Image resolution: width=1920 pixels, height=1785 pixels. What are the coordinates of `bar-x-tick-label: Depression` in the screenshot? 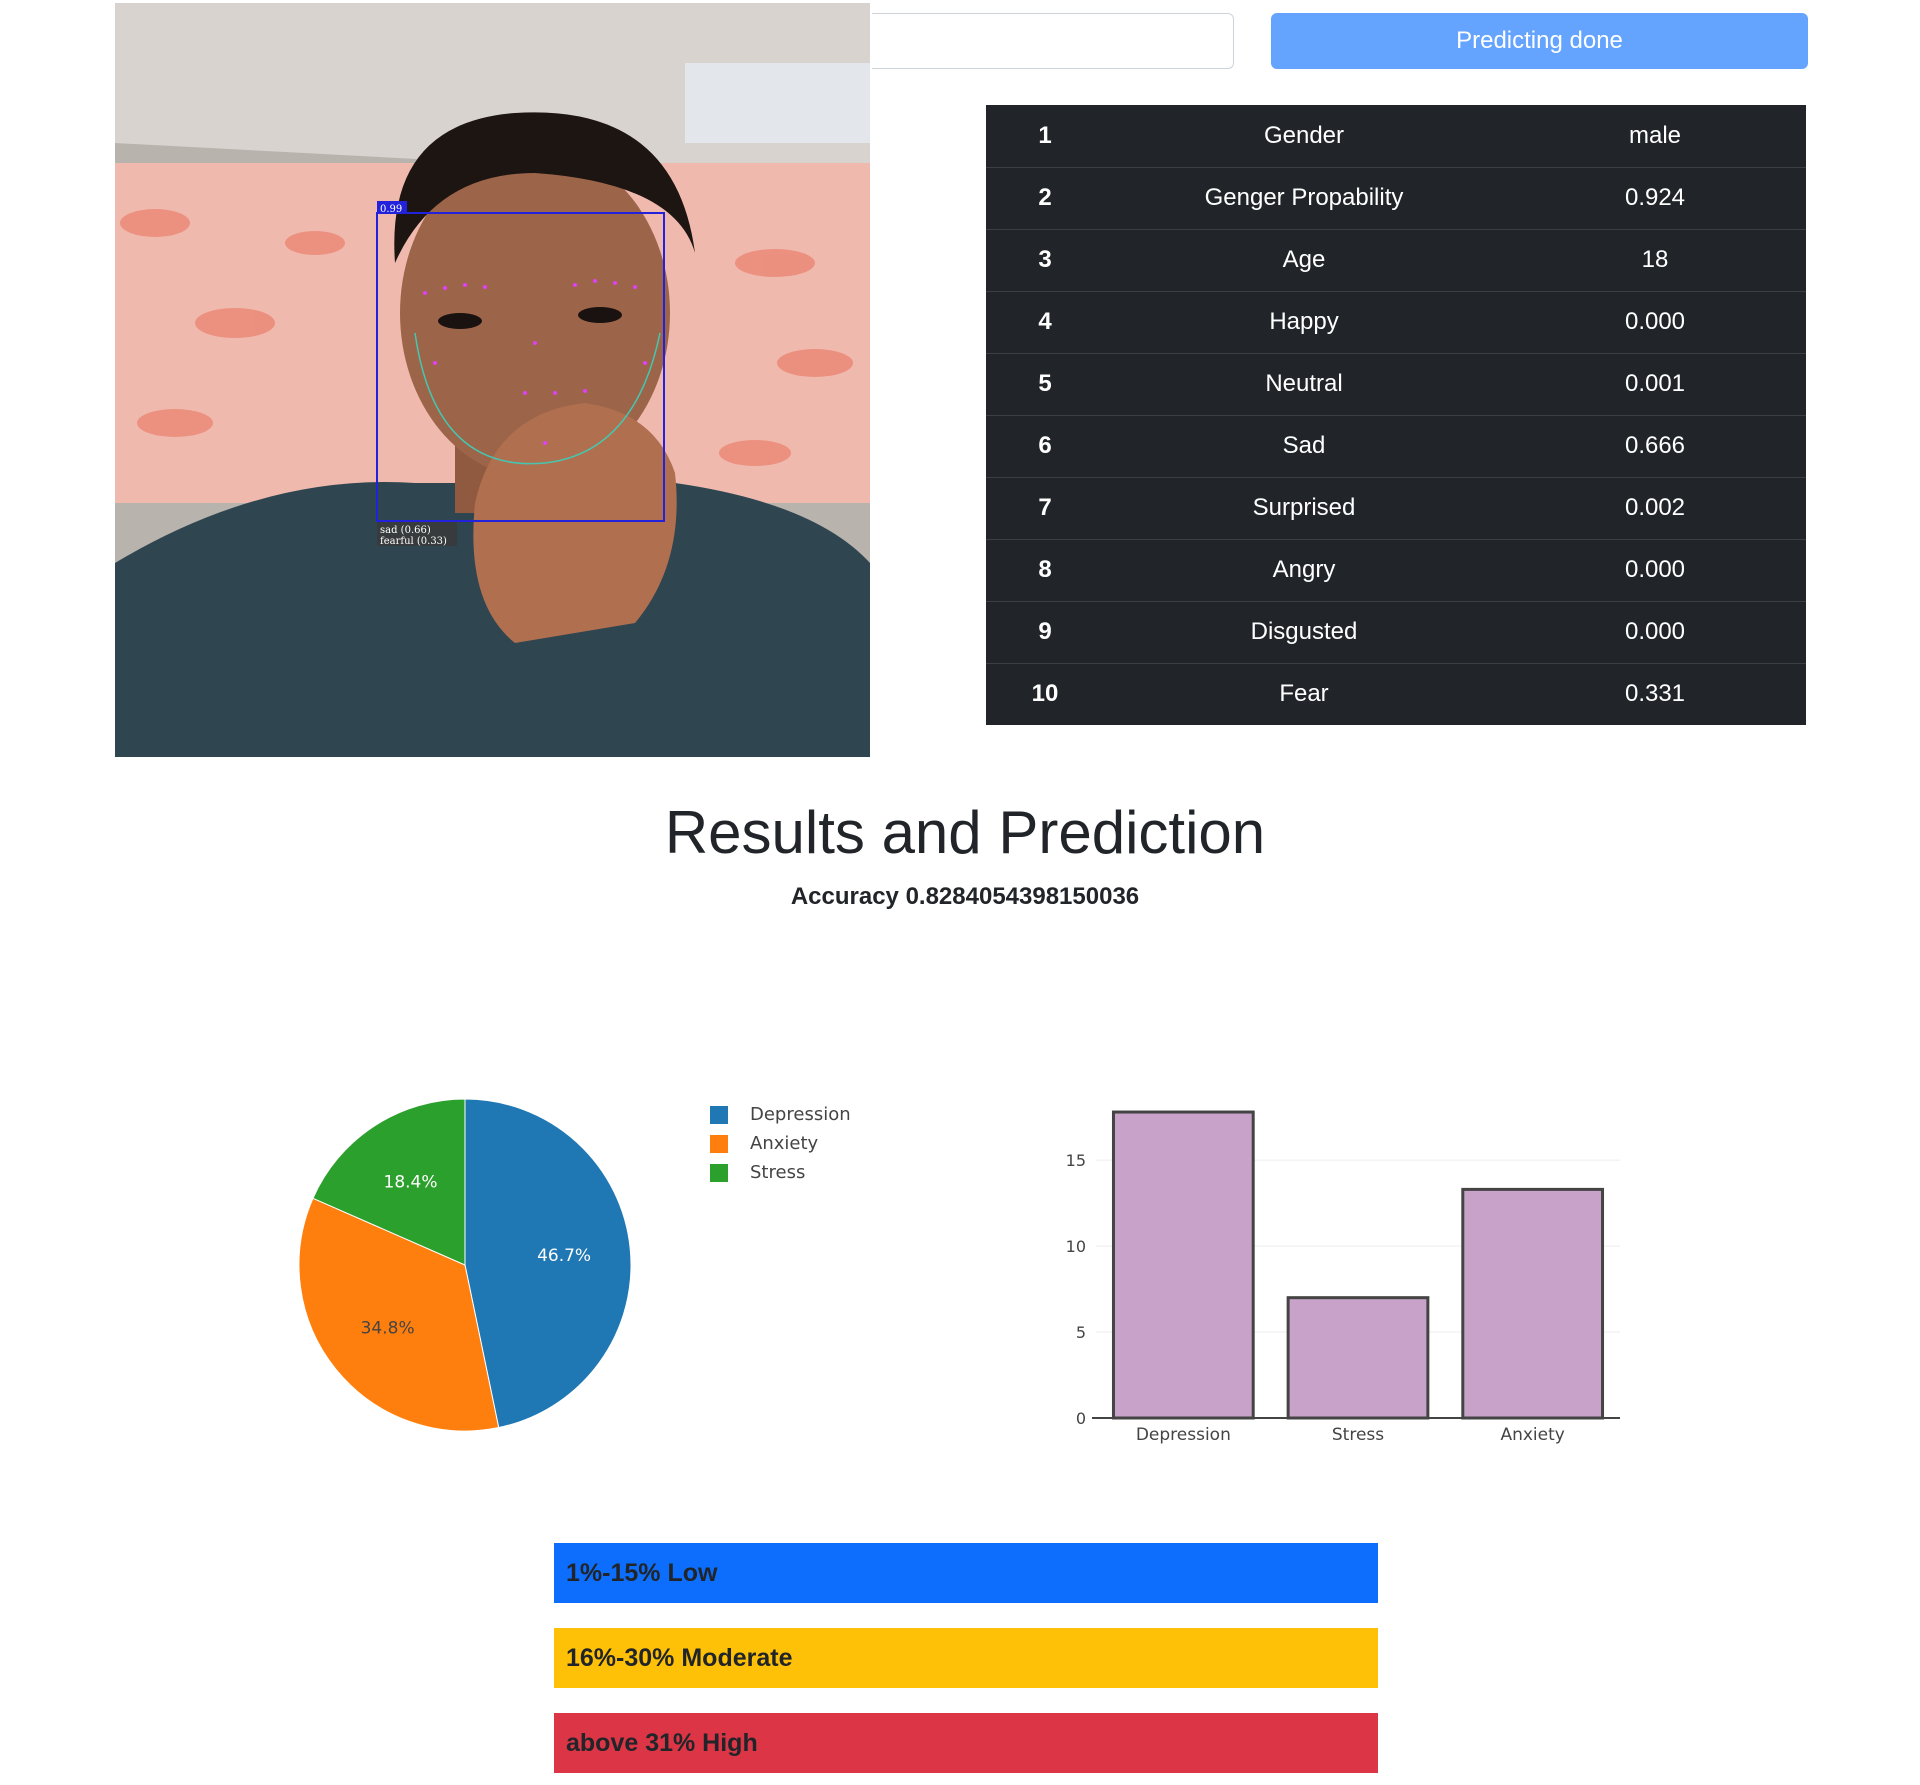 It's located at (1183, 1435).